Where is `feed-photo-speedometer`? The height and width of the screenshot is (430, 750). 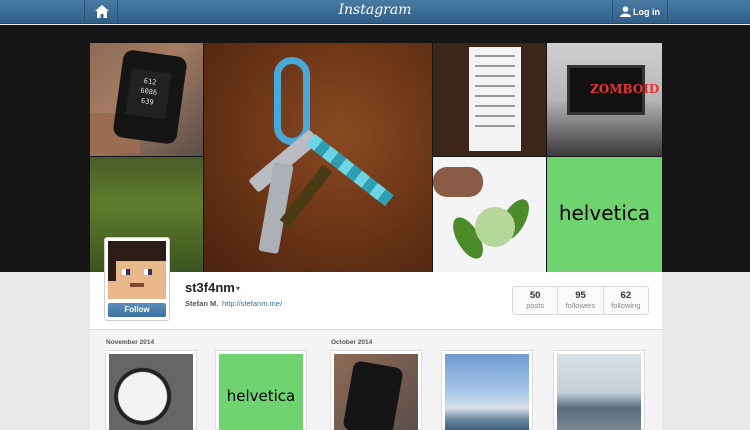 feed-photo-speedometer is located at coordinates (151, 390).